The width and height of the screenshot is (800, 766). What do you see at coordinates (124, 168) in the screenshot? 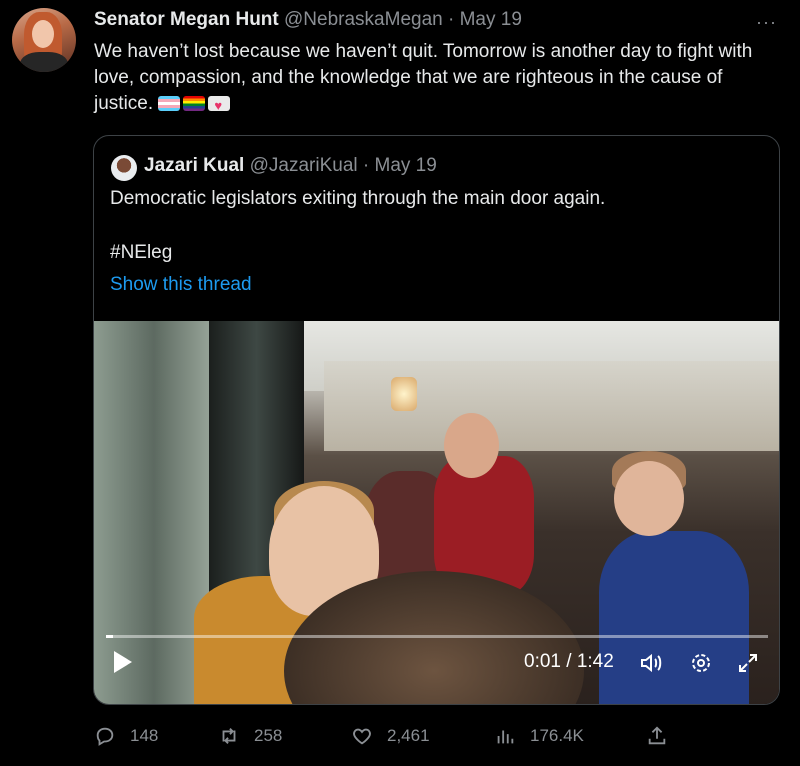
I see `quote-author-avatar` at bounding box center [124, 168].